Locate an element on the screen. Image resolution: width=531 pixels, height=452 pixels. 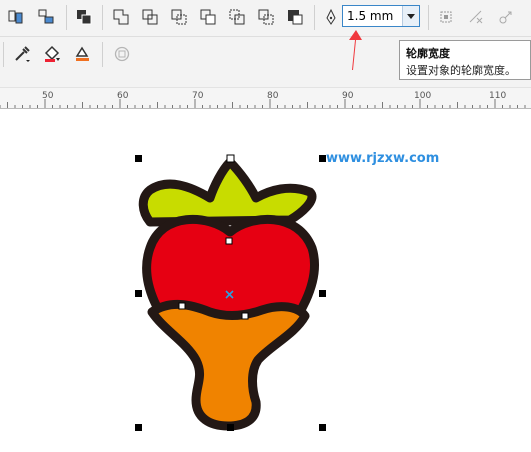
watermark-text: www.rjzxw.com is located at coordinates (383, 158).